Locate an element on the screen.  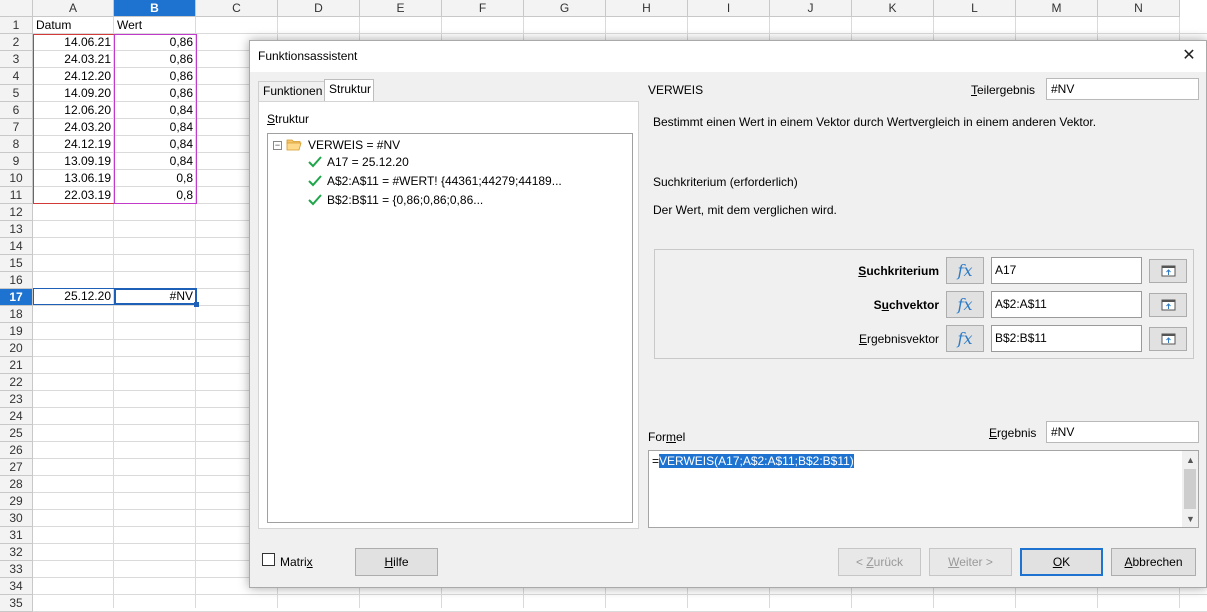
row-header-33: 33 is located at coordinates (16, 569).